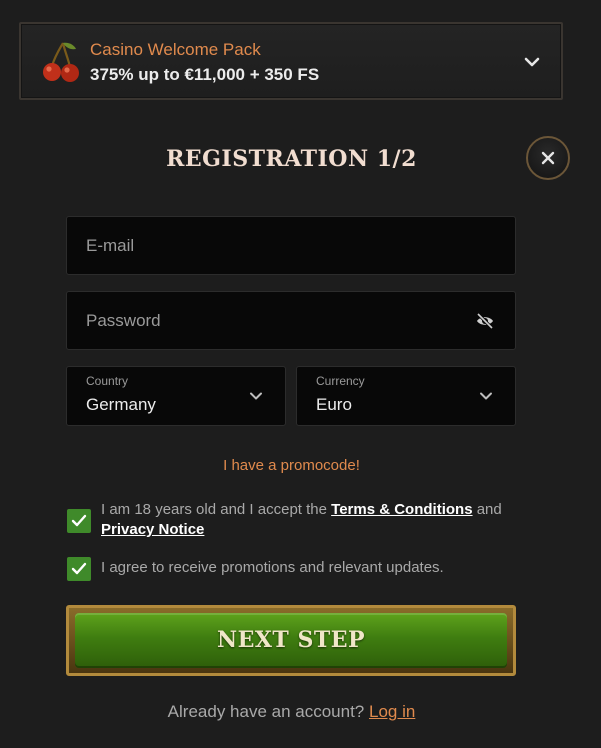 This screenshot has height=748, width=601. I want to click on terms-link: Terms & Conditions, so click(401, 509).